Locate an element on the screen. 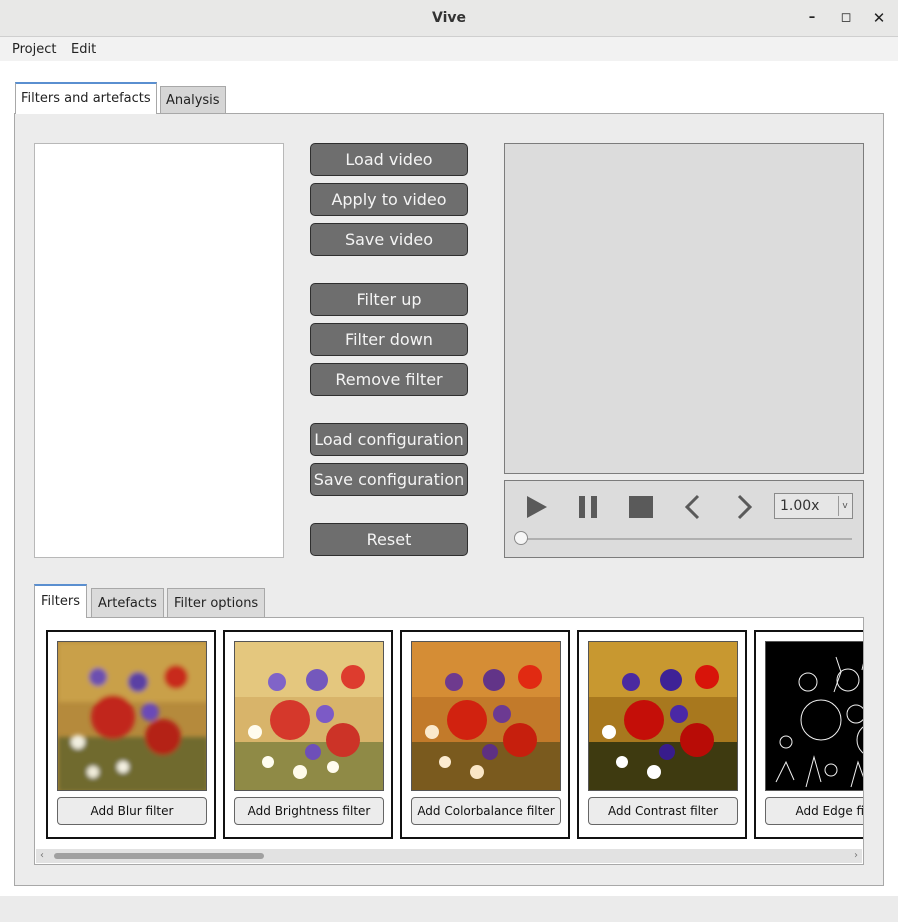 The height and width of the screenshot is (922, 898). blur-preview-image is located at coordinates (132, 716).